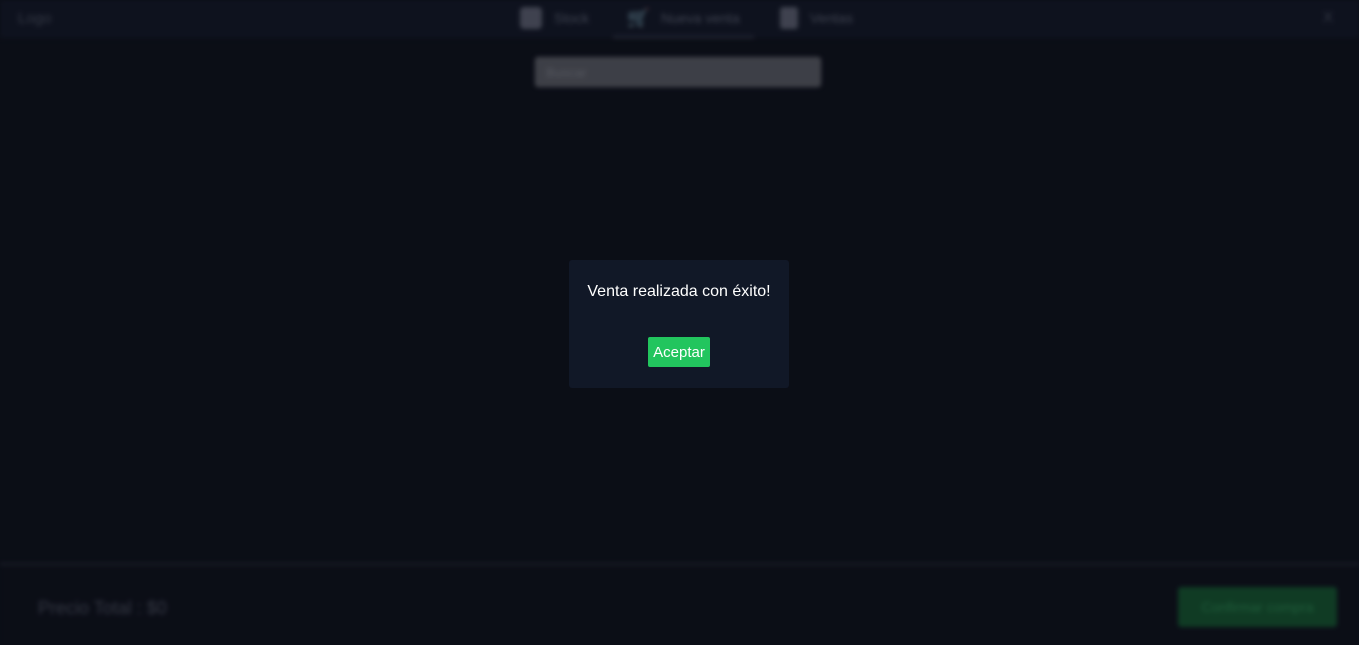 This screenshot has height=645, width=1359. What do you see at coordinates (679, 352) in the screenshot?
I see `accept-button: Aceptar` at bounding box center [679, 352].